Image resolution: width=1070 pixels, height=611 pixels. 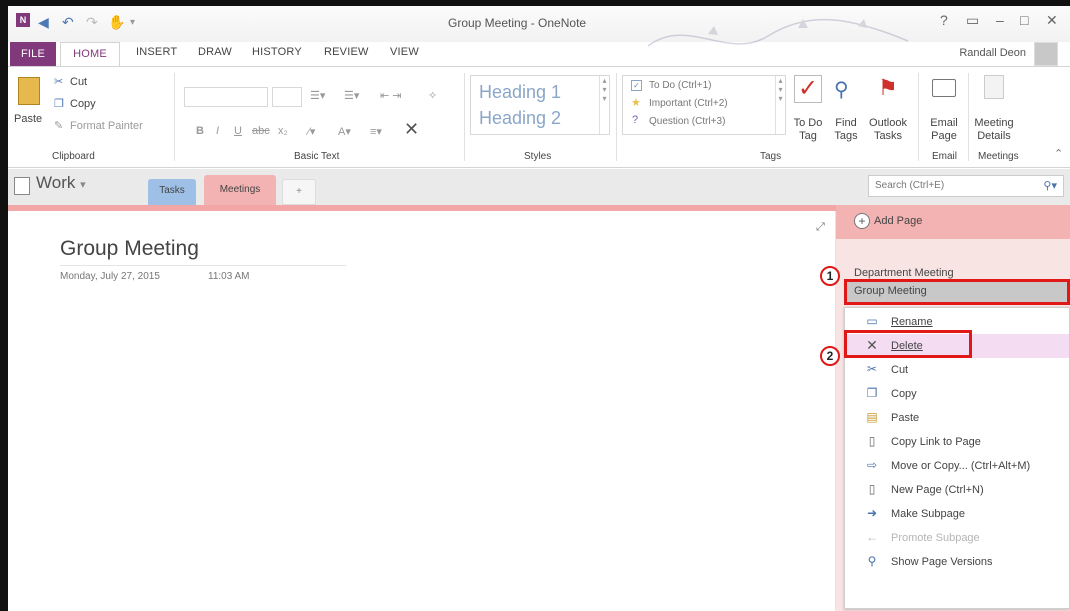 I want to click on font-color-icon: A▾, so click(x=344, y=131).